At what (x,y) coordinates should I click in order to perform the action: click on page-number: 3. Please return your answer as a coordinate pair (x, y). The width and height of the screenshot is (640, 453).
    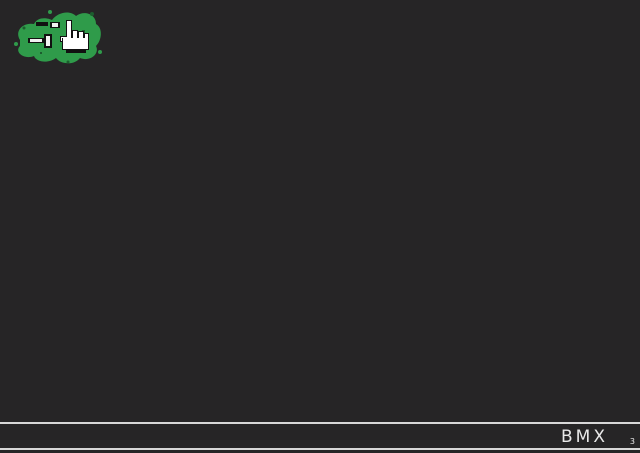
    Looking at the image, I should click on (632, 441).